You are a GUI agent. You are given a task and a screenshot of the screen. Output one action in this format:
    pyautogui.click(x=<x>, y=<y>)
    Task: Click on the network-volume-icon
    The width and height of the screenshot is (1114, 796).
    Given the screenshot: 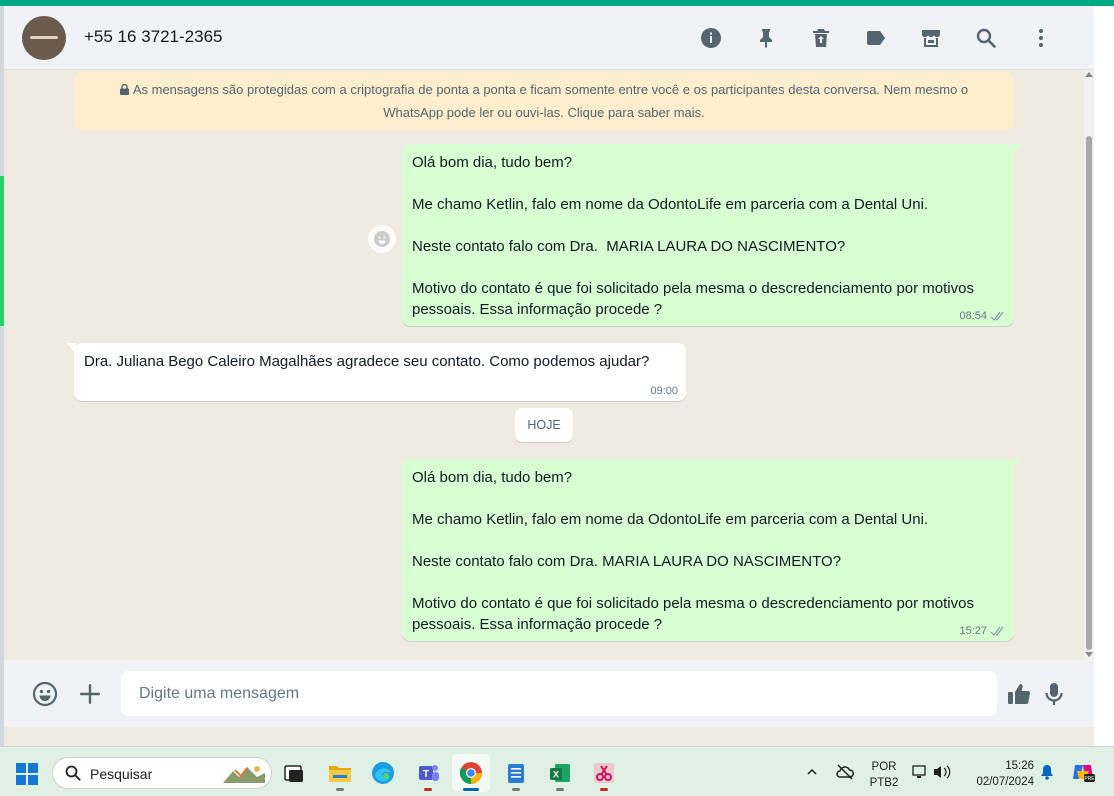 What is the action you would take?
    pyautogui.click(x=932, y=772)
    